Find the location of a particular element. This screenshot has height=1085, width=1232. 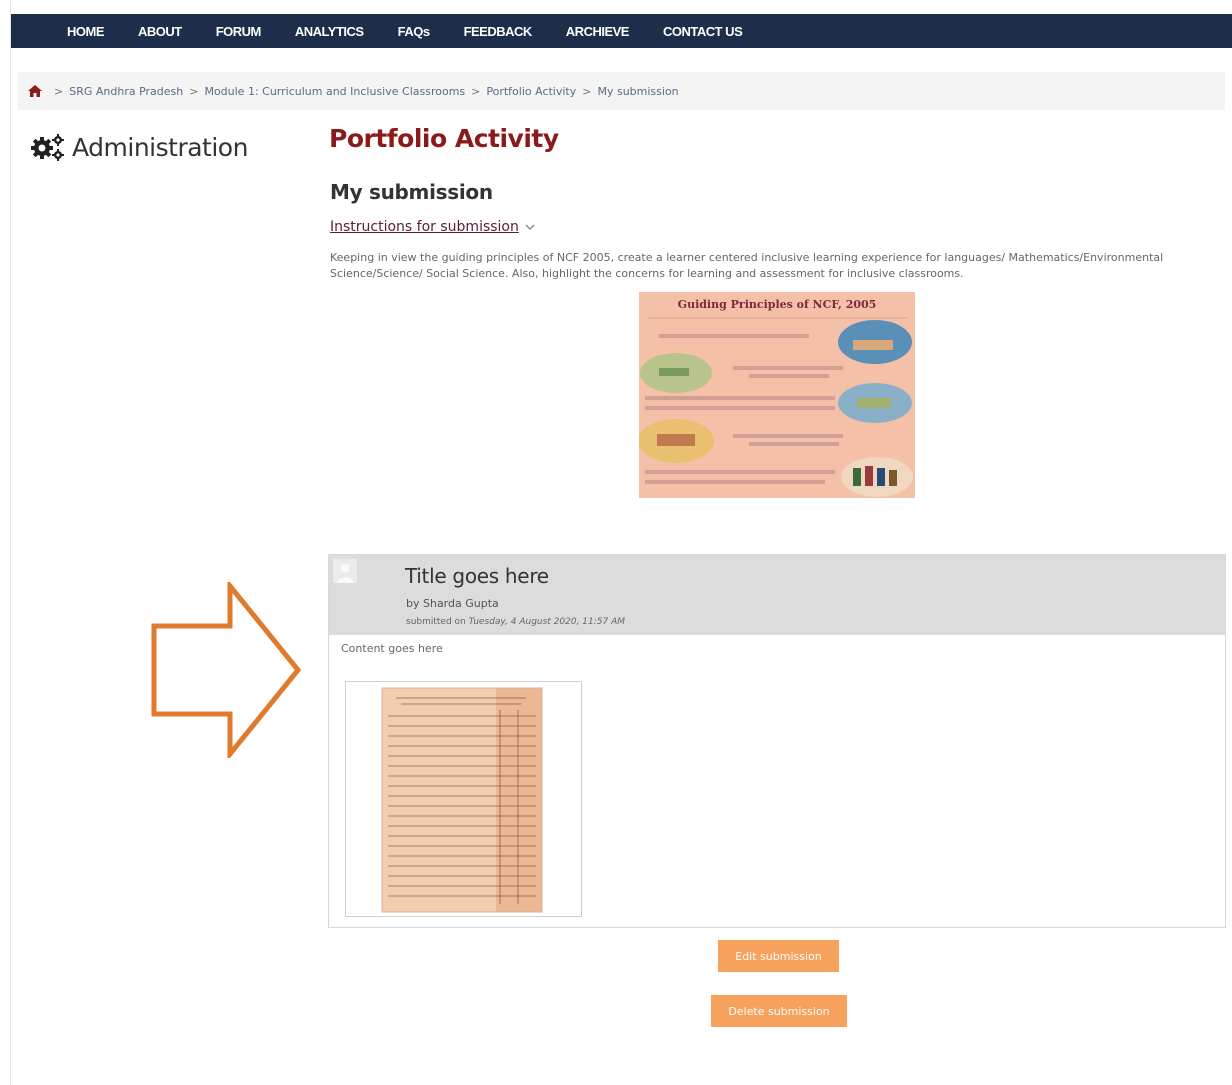

guiding-principles-image: Guiding Principles of NCF, 2005 is located at coordinates (777, 395).